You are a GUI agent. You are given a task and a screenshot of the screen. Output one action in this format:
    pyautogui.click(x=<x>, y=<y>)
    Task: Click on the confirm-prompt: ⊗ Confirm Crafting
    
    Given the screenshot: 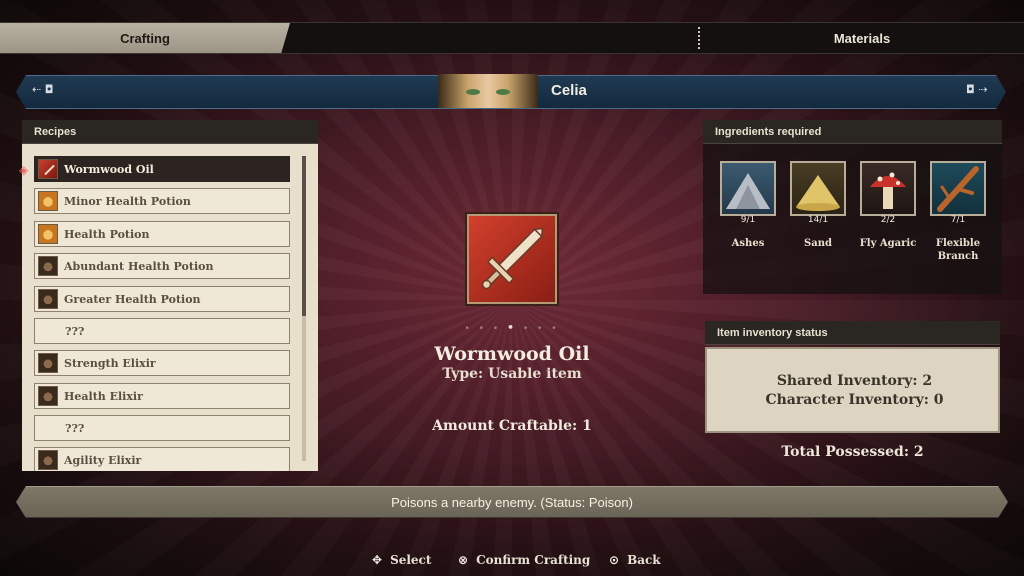 What is the action you would take?
    pyautogui.click(x=524, y=560)
    